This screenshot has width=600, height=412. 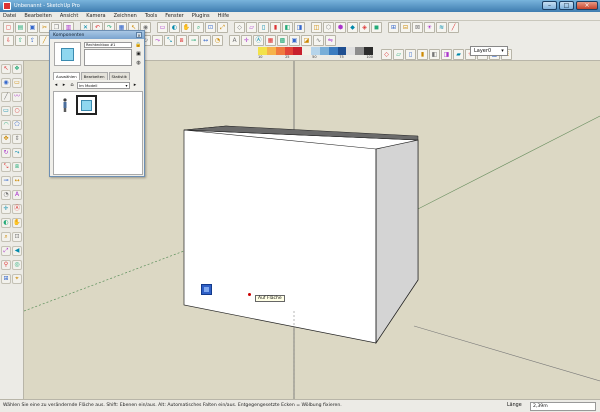 I want to click on rectangle-icon: ▭, so click(x=6, y=111).